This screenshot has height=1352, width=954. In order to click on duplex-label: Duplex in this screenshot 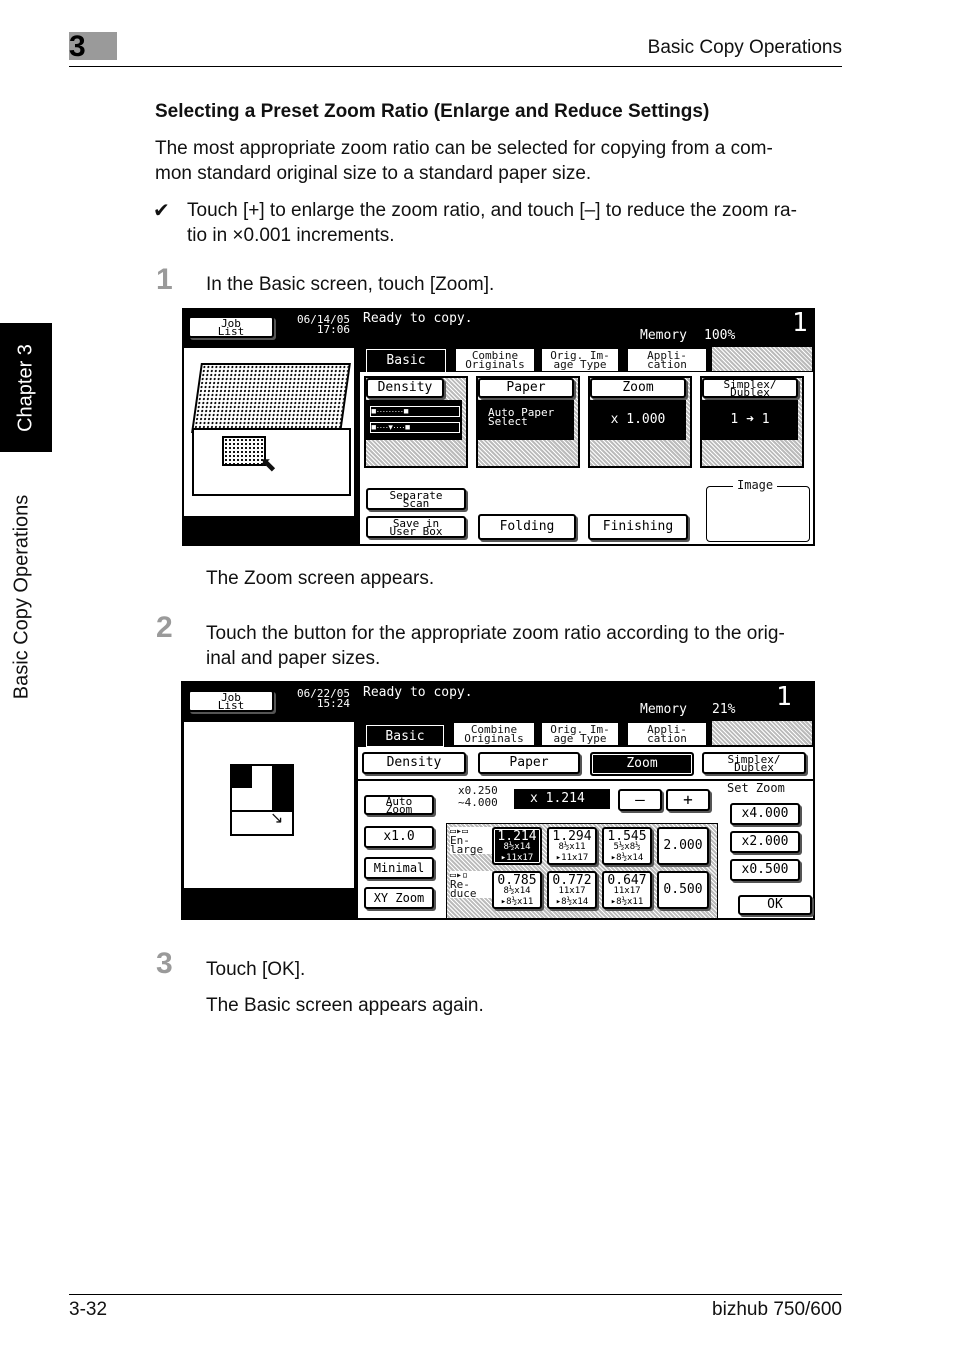, I will do `click(750, 392)`.